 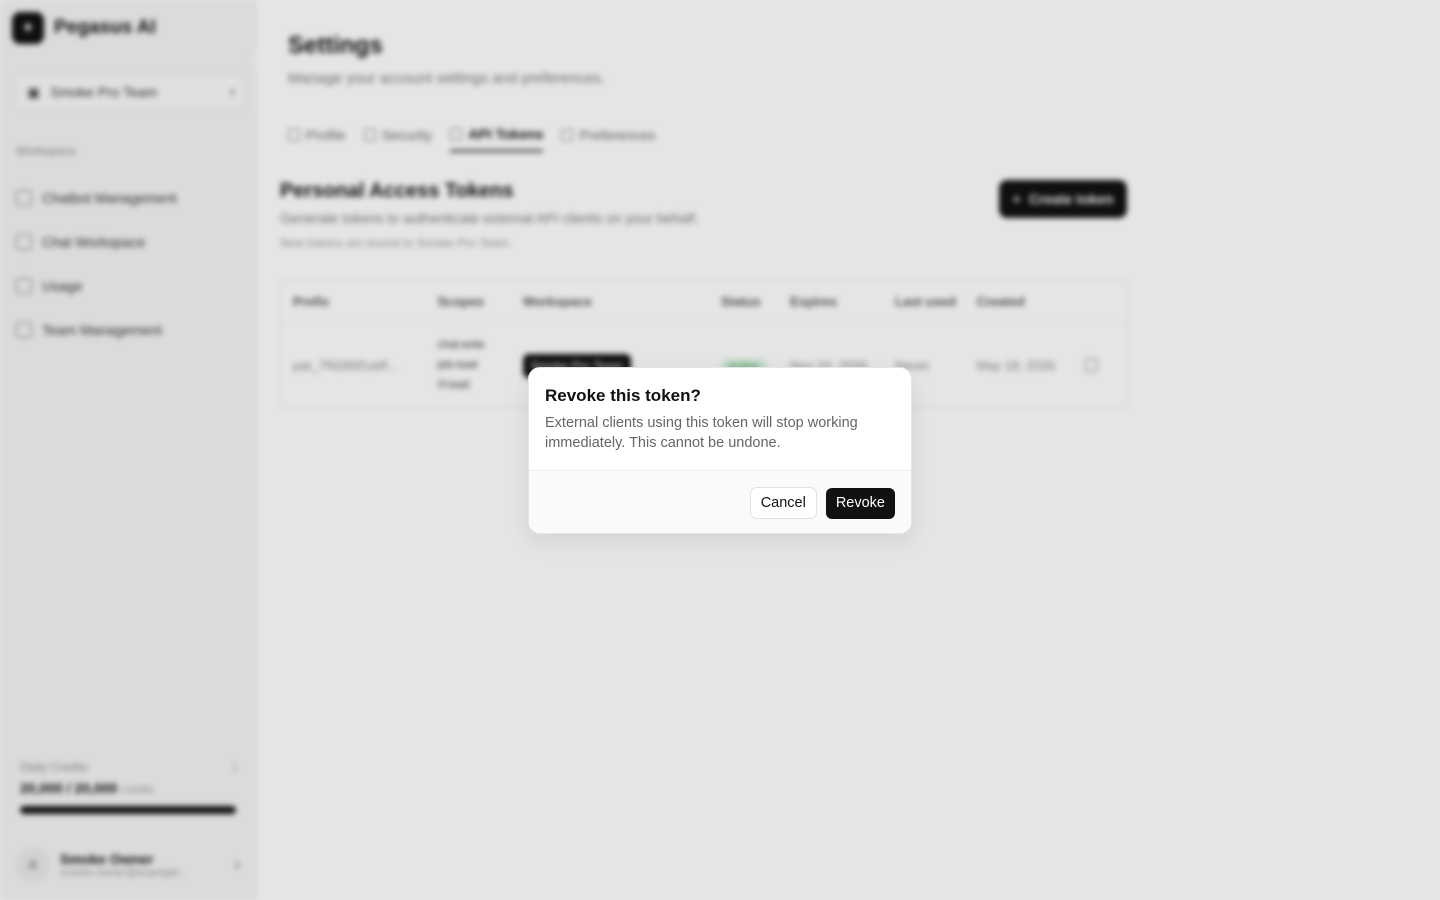 I want to click on revoke-button: Revoke, so click(x=860, y=503).